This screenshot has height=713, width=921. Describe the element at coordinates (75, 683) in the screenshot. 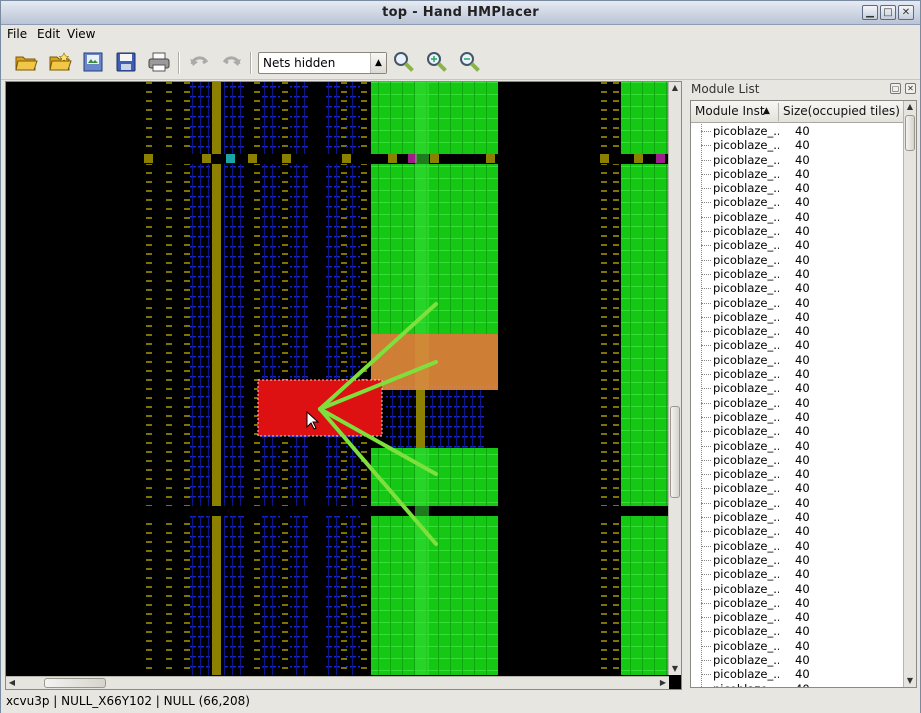

I see `horizontal-scroll-thumb` at that location.